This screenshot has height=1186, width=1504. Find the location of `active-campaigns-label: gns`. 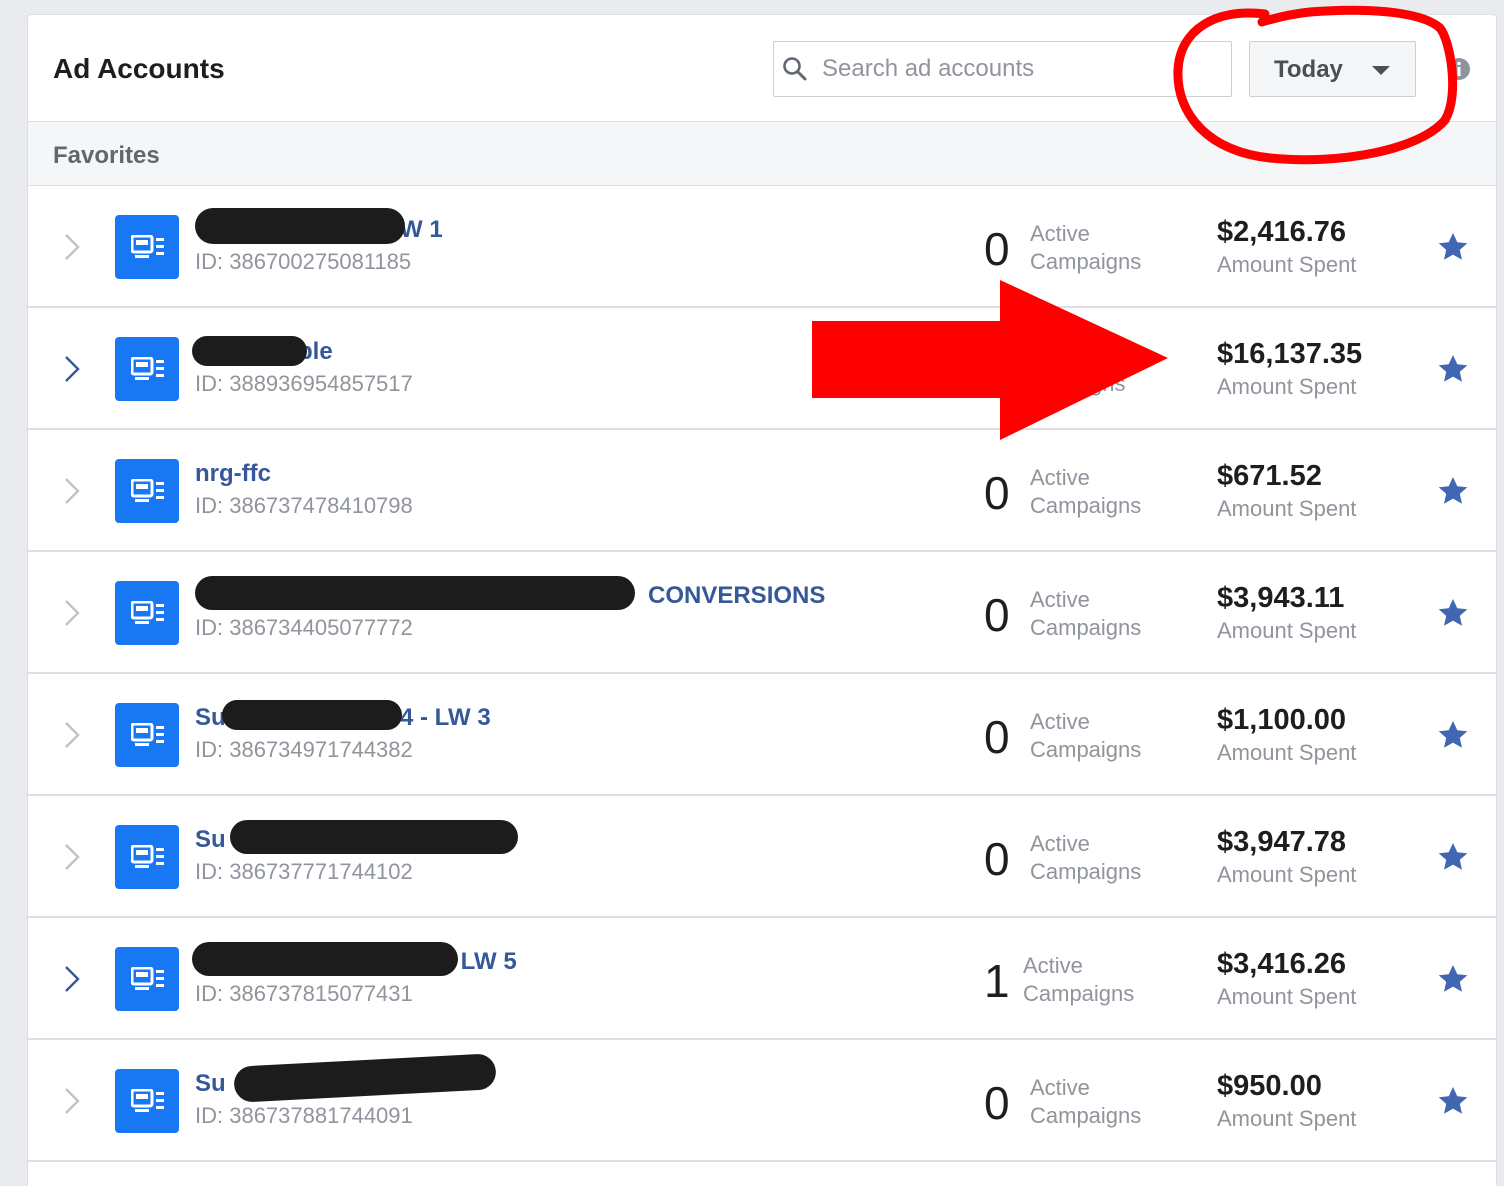

active-campaigns-label: gns is located at coordinates (1108, 383).